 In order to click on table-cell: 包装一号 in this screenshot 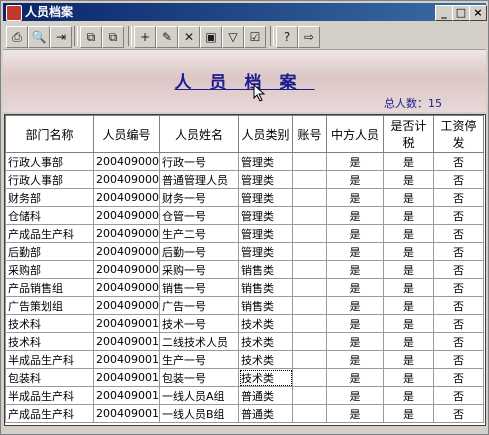, I will do `click(199, 377)`.